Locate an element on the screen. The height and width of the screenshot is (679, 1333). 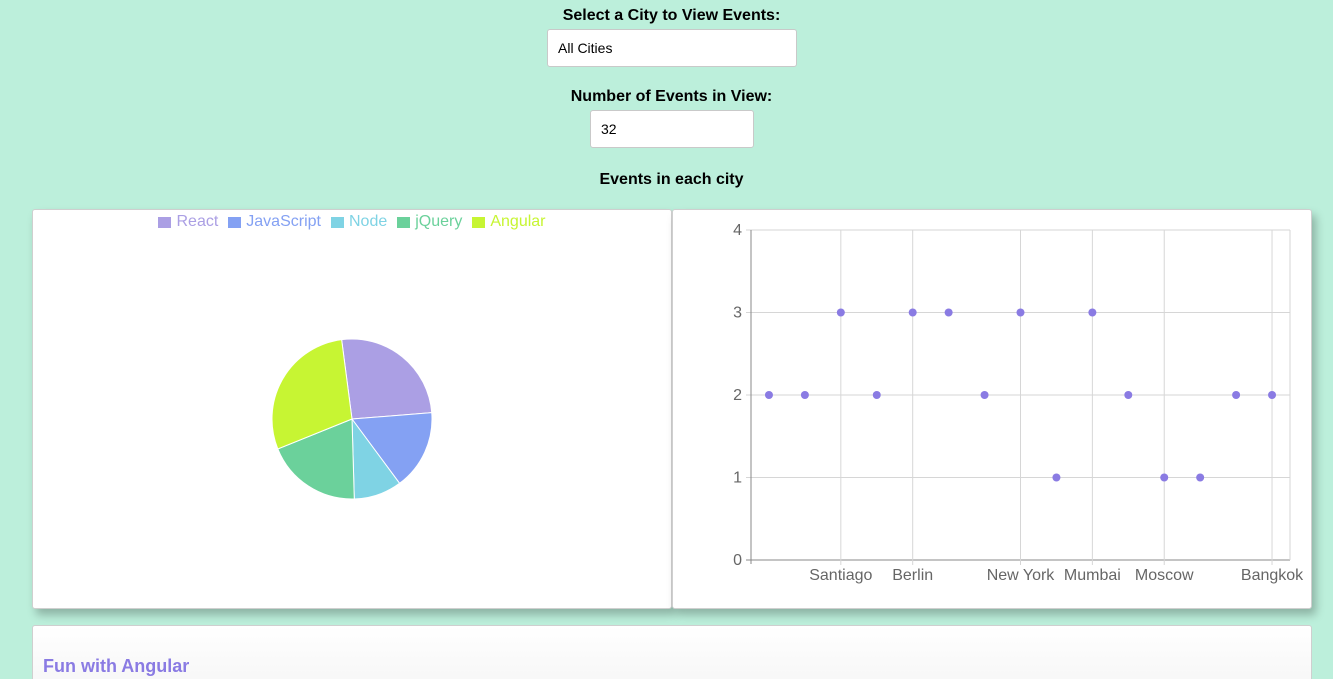
events-count-label: Number of Events in View: is located at coordinates (671, 96).